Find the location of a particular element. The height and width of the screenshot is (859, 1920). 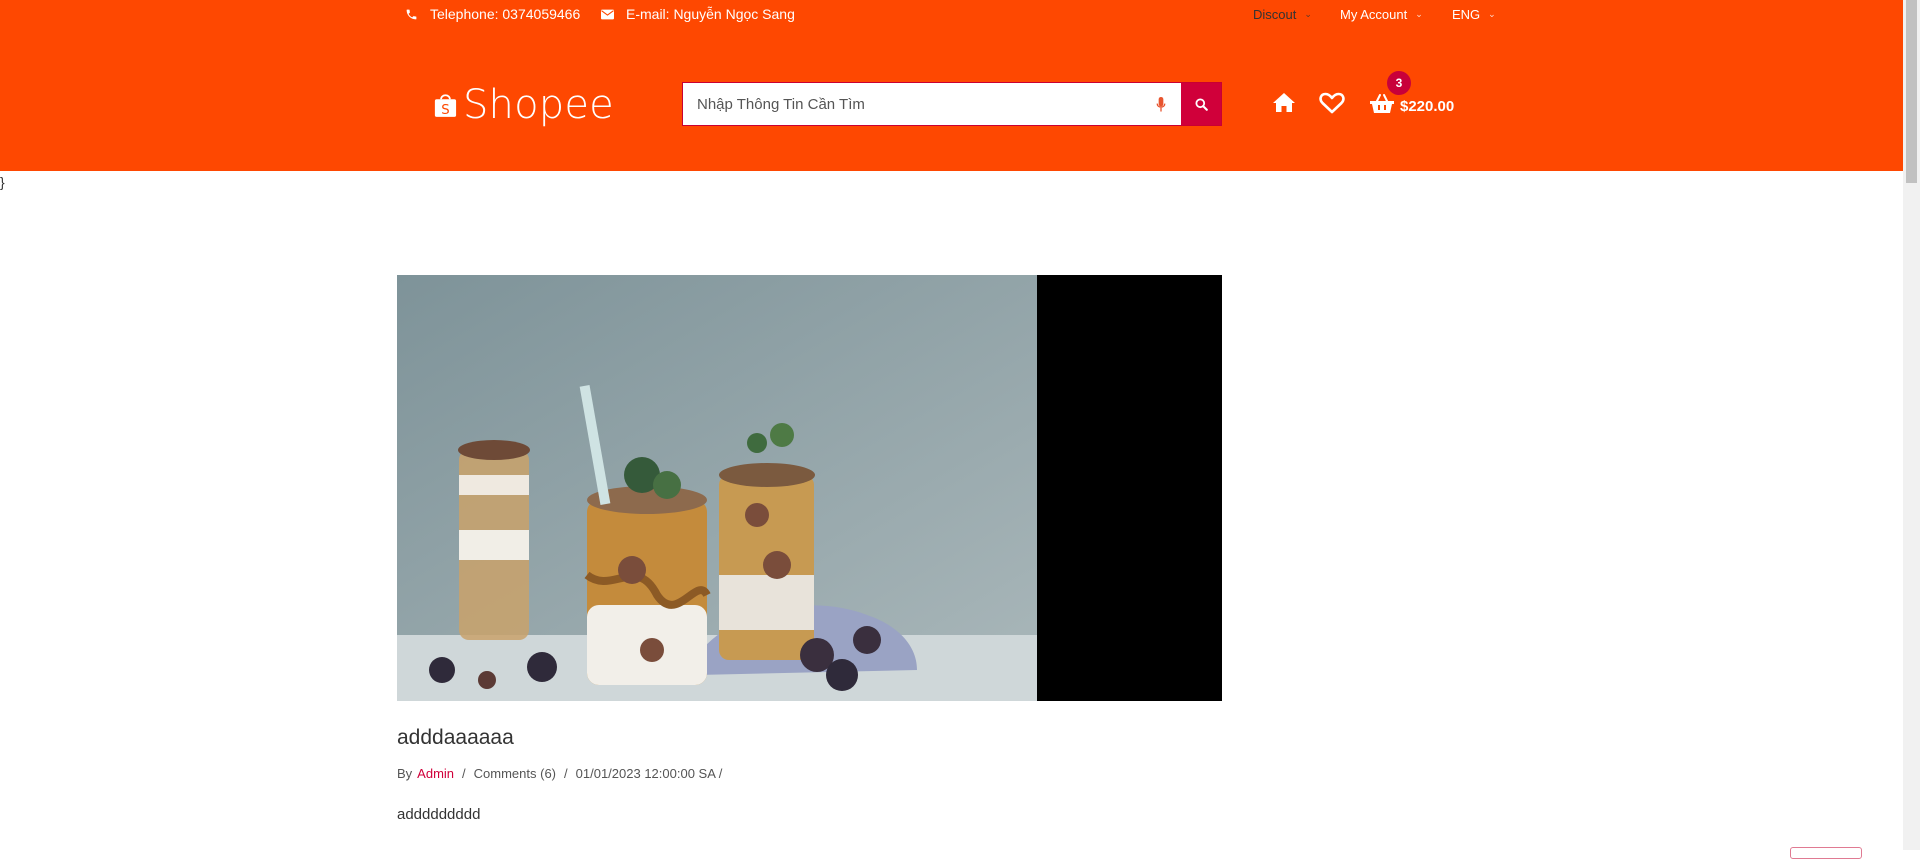

cart-button is located at coordinates (1382, 106).